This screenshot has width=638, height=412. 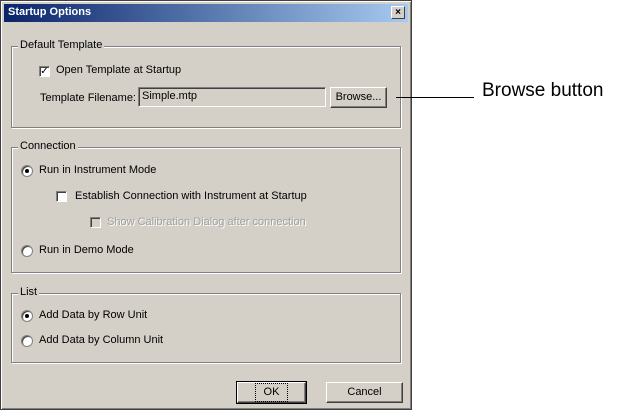 I want to click on add-by-column-radio, so click(x=27, y=341).